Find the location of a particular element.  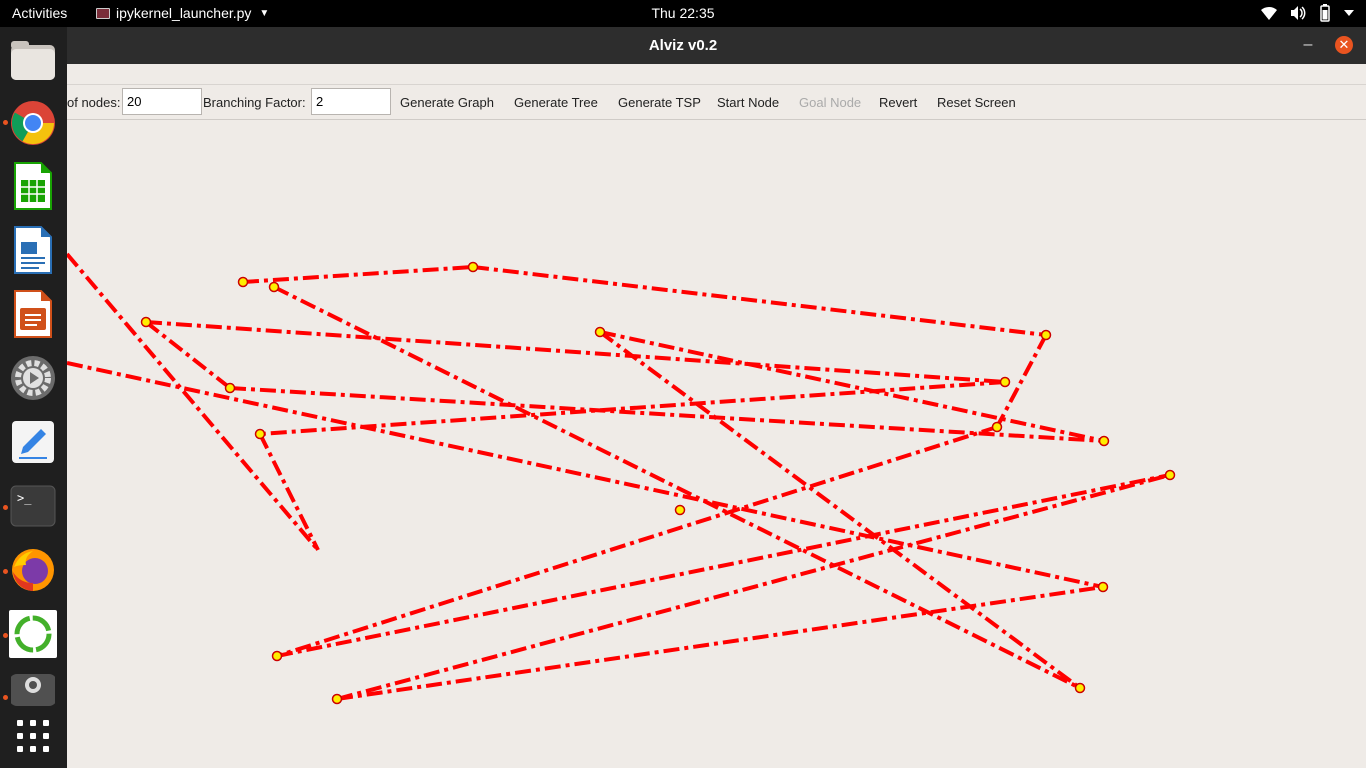

app-menu-label: ipykernel_launcher.py is located at coordinates (184, 13).